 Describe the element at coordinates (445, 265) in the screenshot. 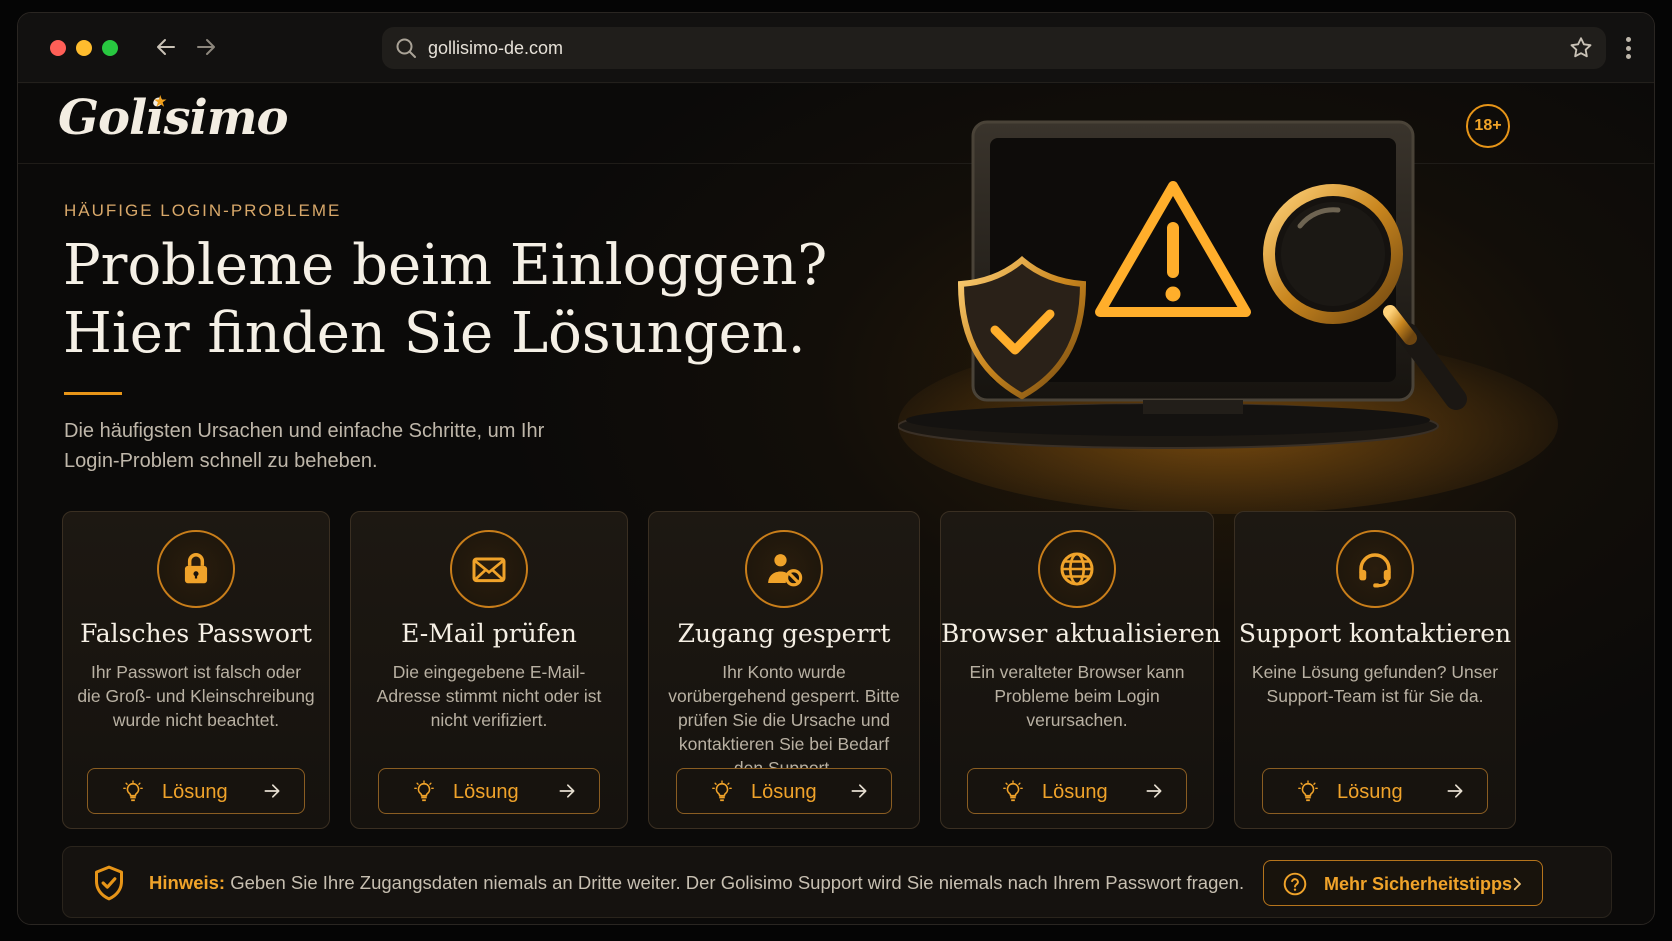

I see `title-line-1: Probleme beim Einloggen?` at that location.